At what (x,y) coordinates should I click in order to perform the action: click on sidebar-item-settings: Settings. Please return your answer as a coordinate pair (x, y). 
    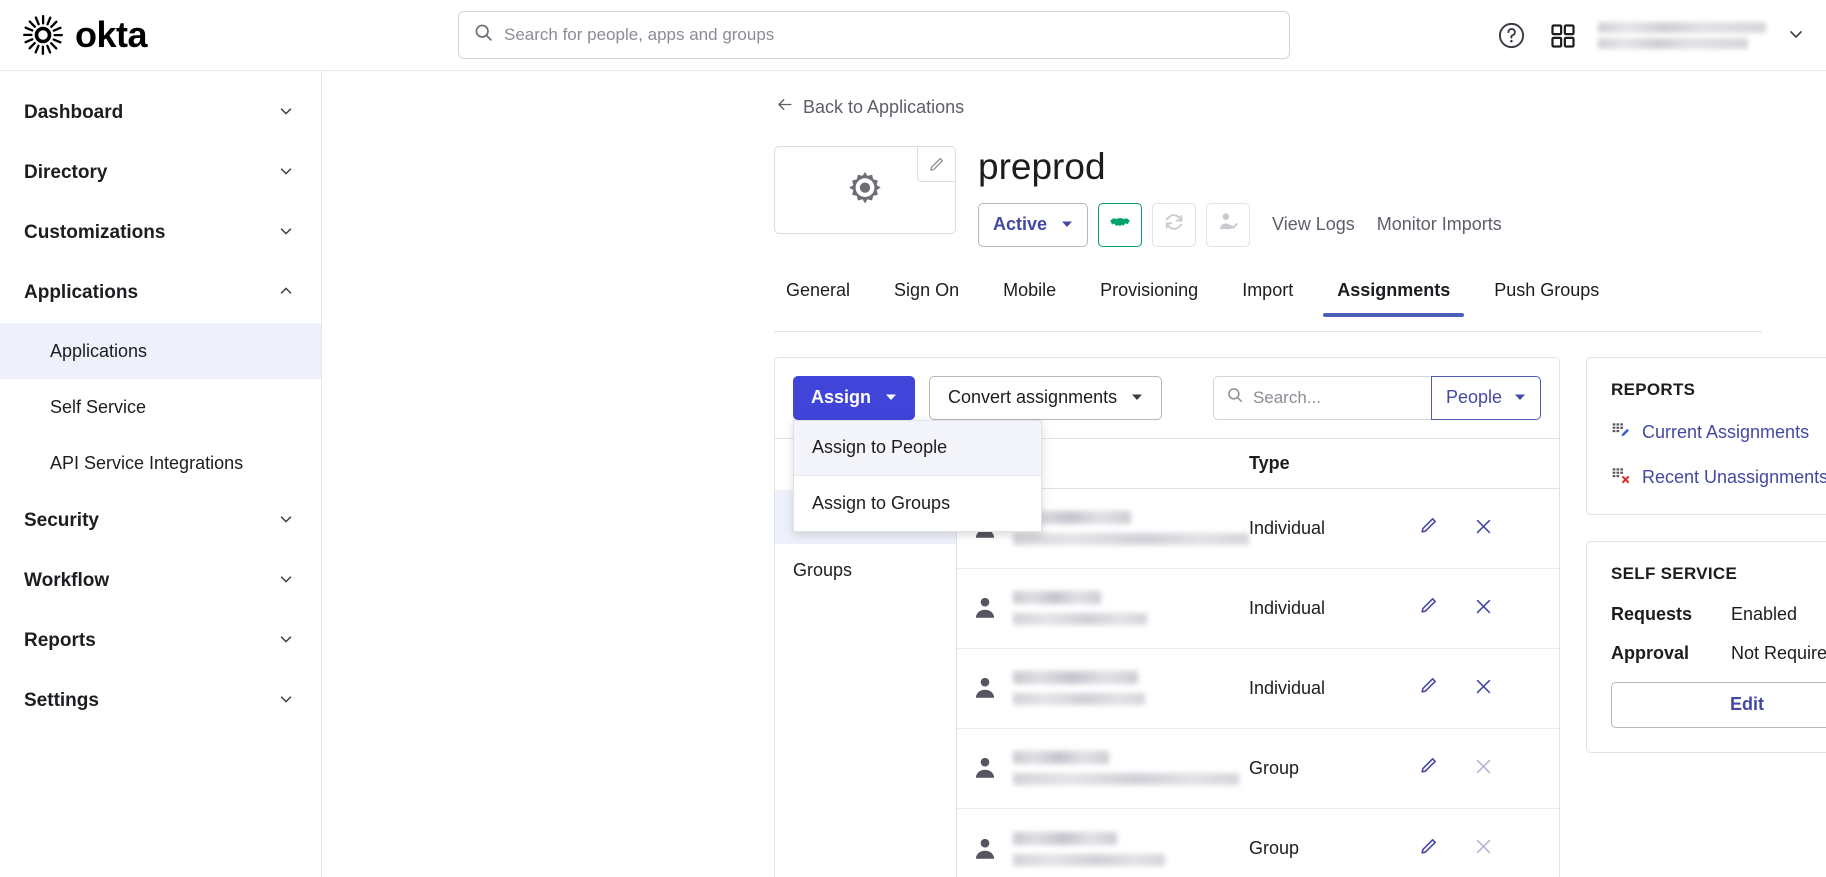
    Looking at the image, I should click on (160, 701).